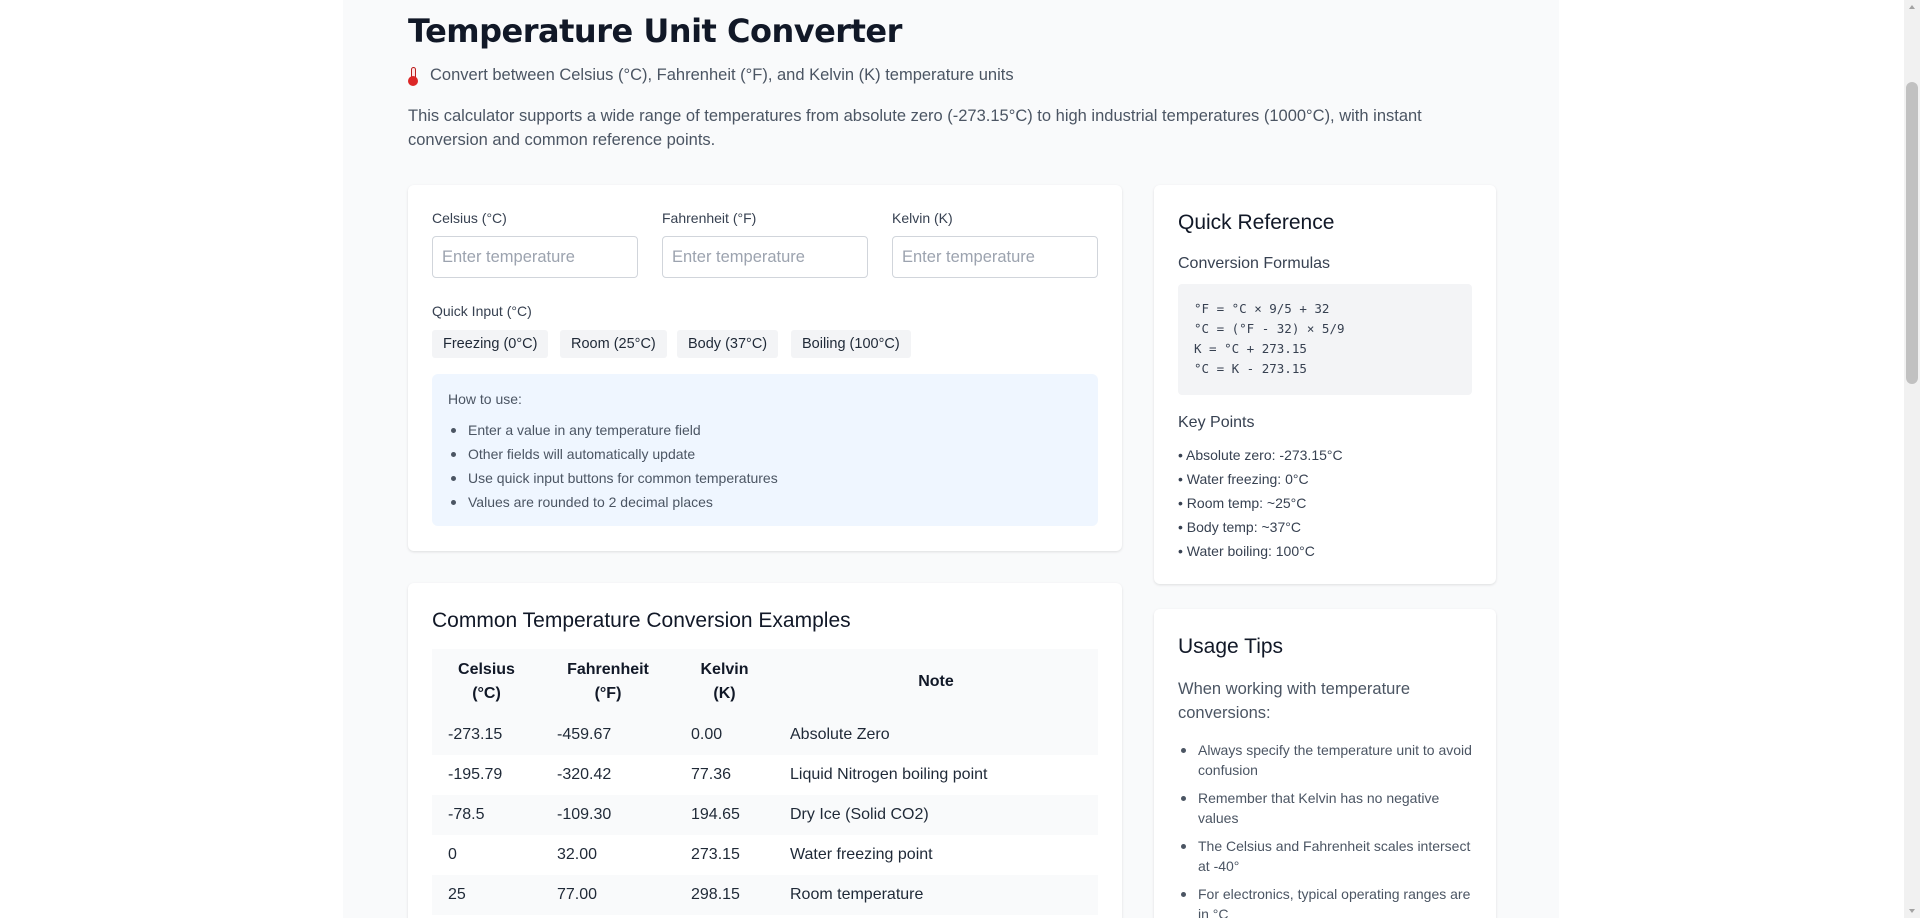  I want to click on examples-title: Common Temperature Conversion Examples, so click(641, 620).